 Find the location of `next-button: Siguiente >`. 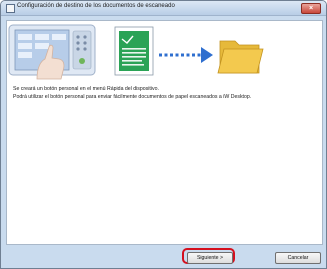

next-button: Siguiente > is located at coordinates (210, 258).